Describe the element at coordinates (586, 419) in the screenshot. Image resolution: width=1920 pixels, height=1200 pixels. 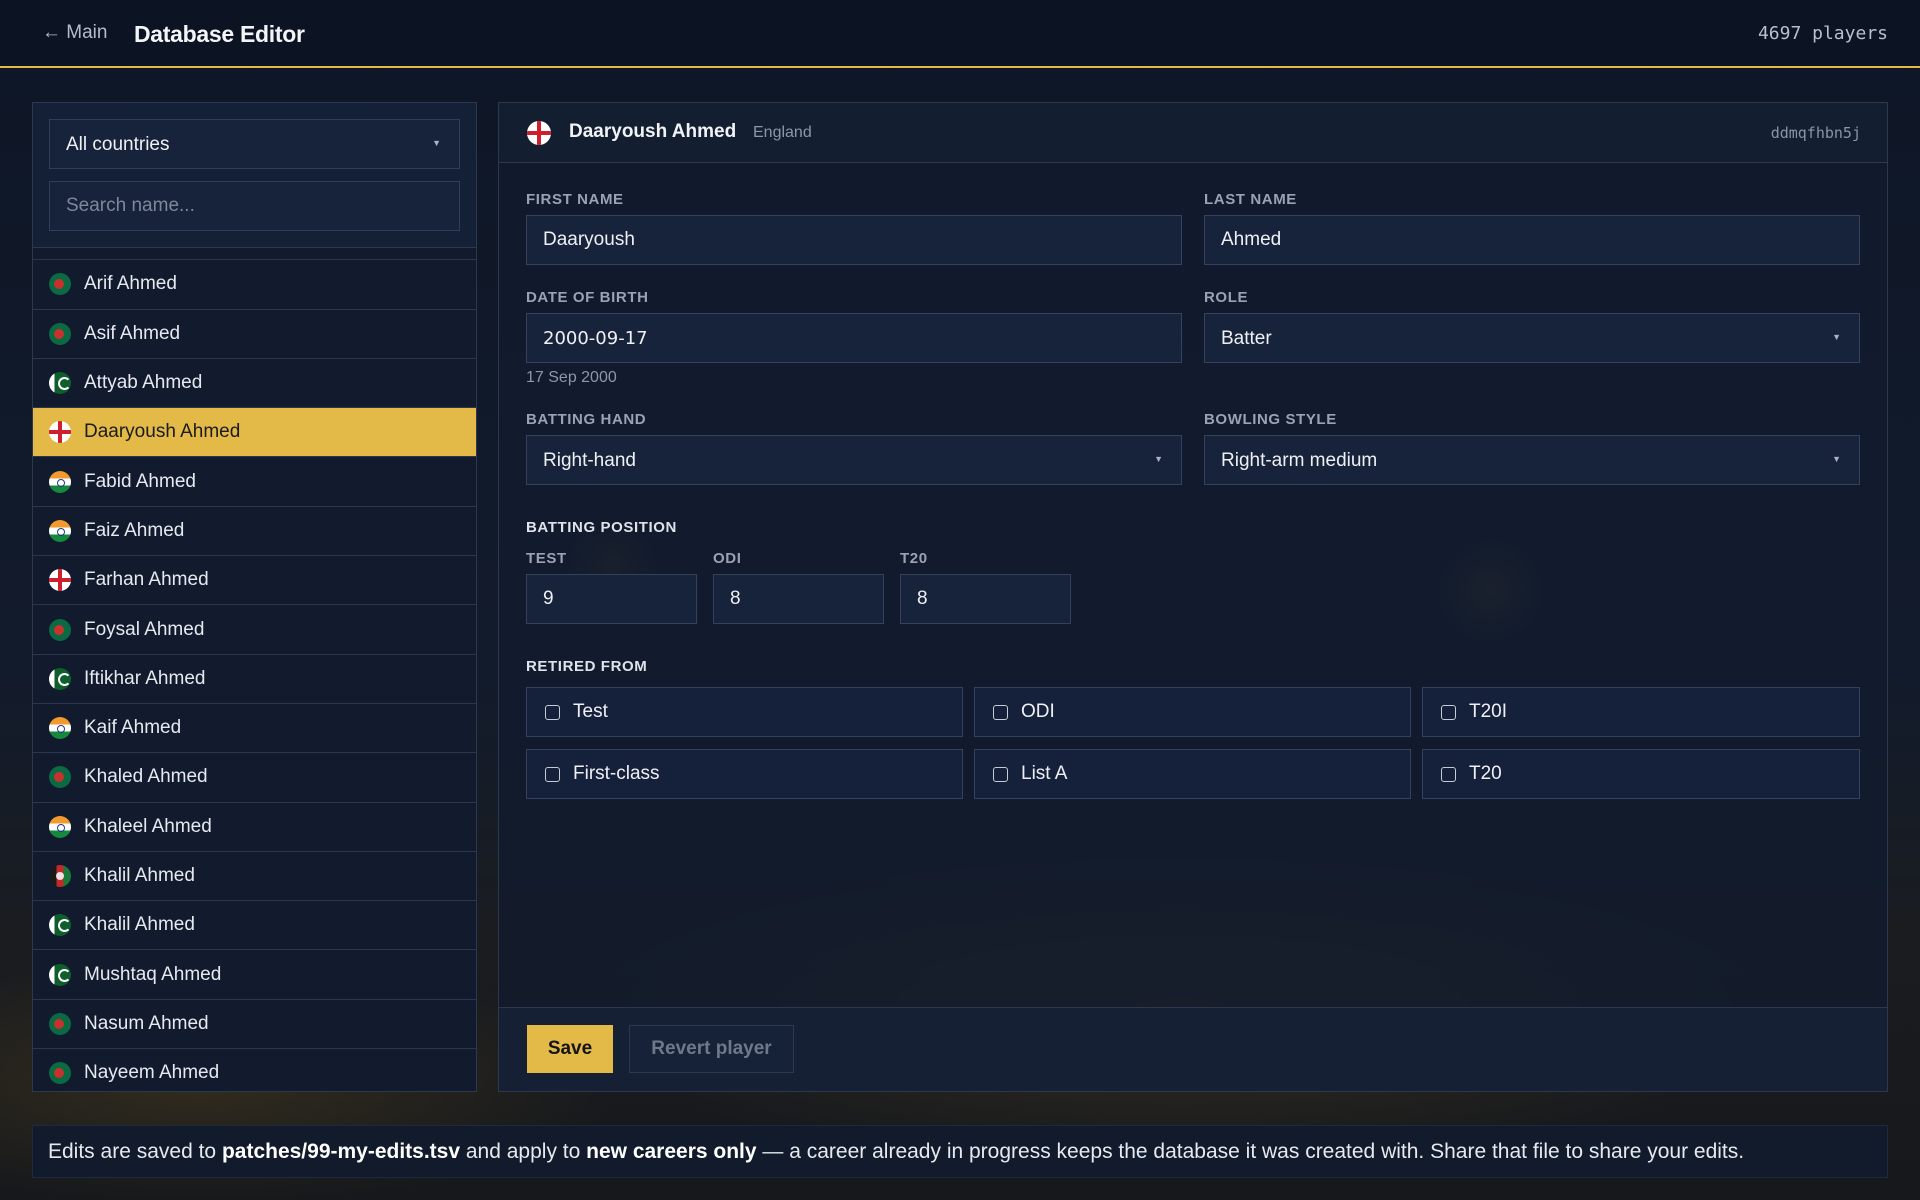
I see `batting-hand-label: BATTING HAND` at that location.